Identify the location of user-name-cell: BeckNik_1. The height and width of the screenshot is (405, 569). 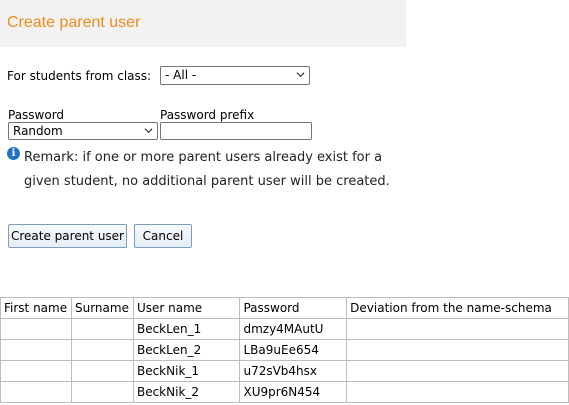
(186, 371).